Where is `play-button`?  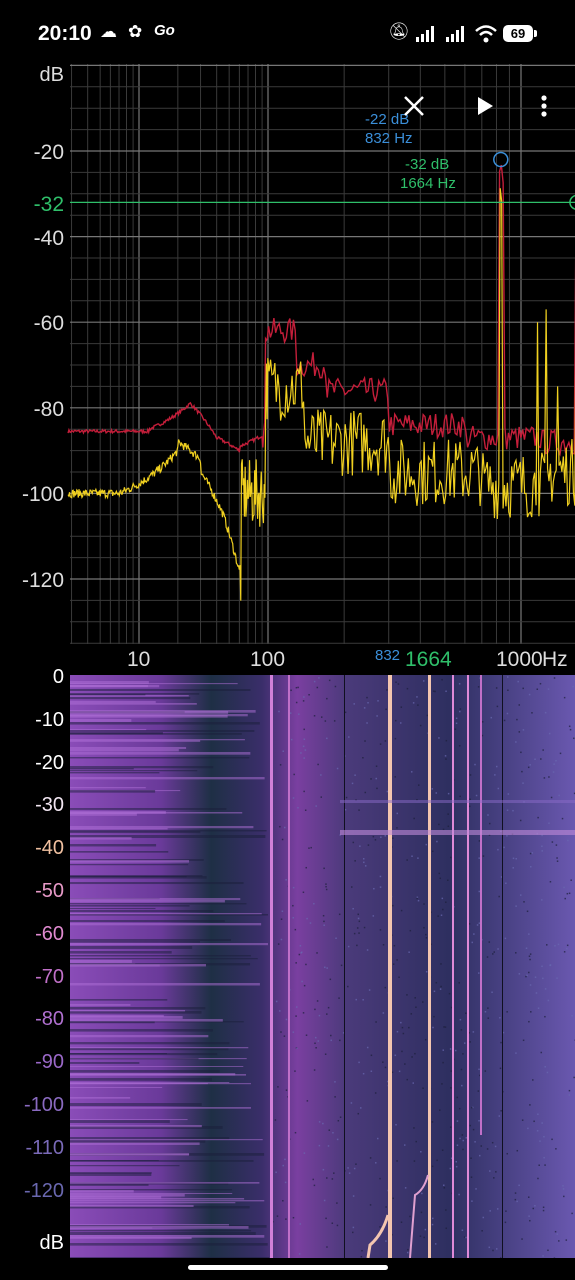
play-button is located at coordinates (485, 106).